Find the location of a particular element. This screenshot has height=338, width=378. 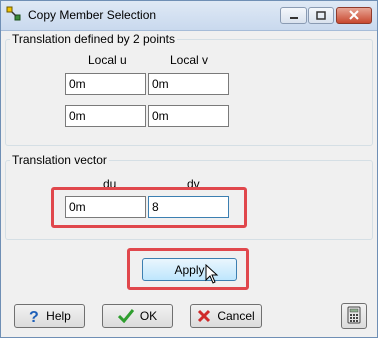

help-button: ? Help is located at coordinates (49, 316).